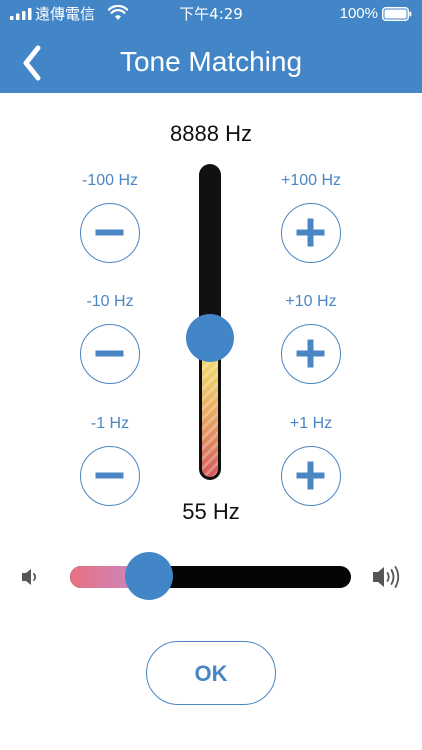 This screenshot has height=750, width=422. I want to click on volume-high-icon, so click(386, 577).